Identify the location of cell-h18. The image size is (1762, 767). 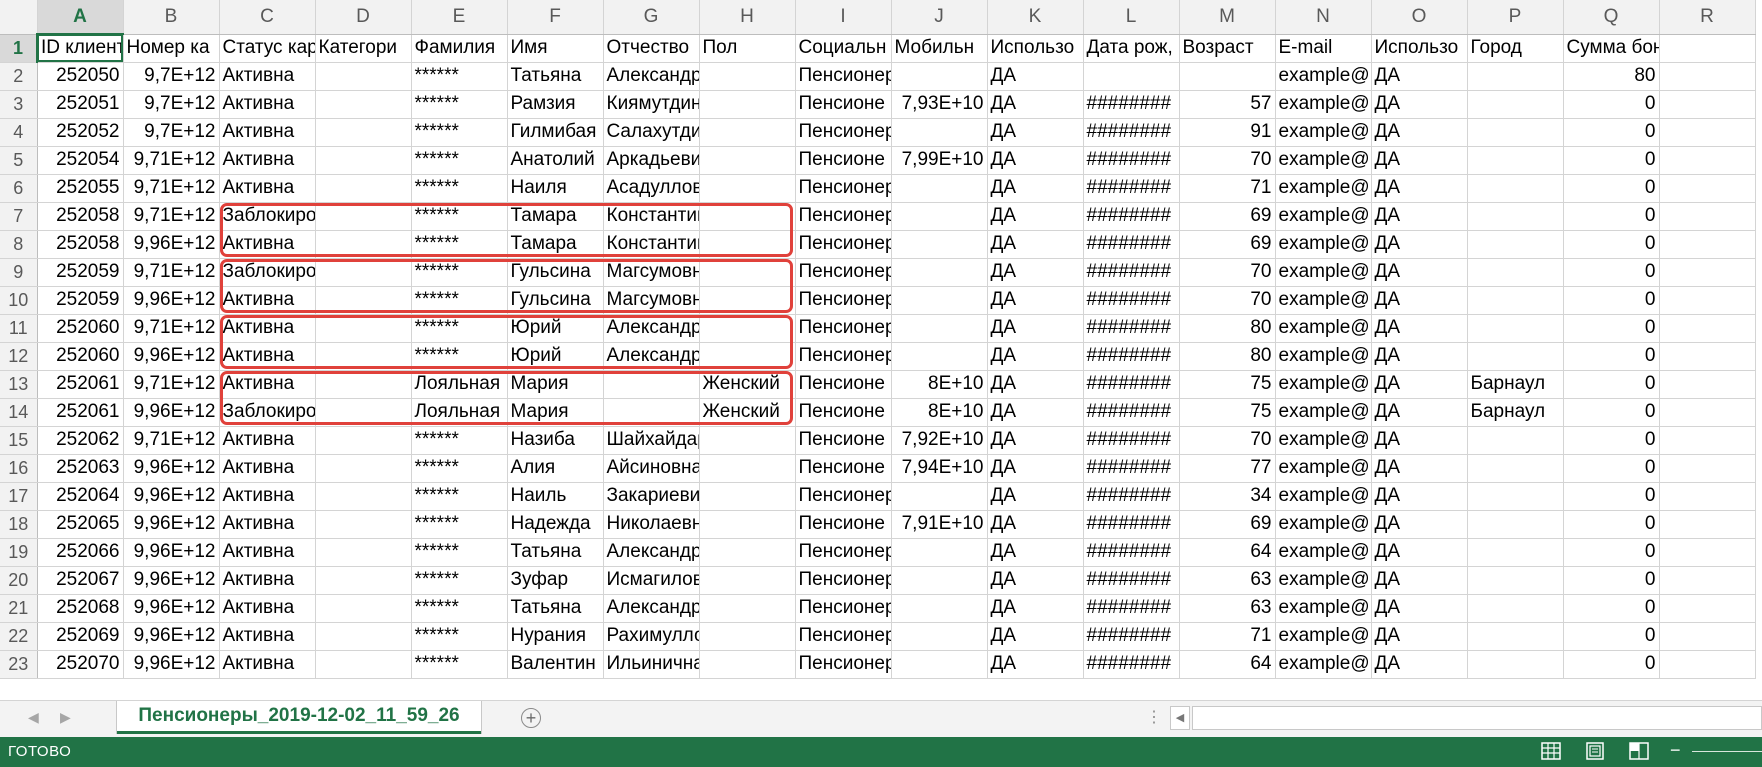
(747, 524).